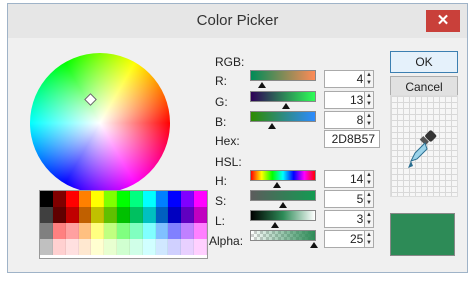 The image size is (474, 285). I want to click on l-slider-thumb, so click(275, 225).